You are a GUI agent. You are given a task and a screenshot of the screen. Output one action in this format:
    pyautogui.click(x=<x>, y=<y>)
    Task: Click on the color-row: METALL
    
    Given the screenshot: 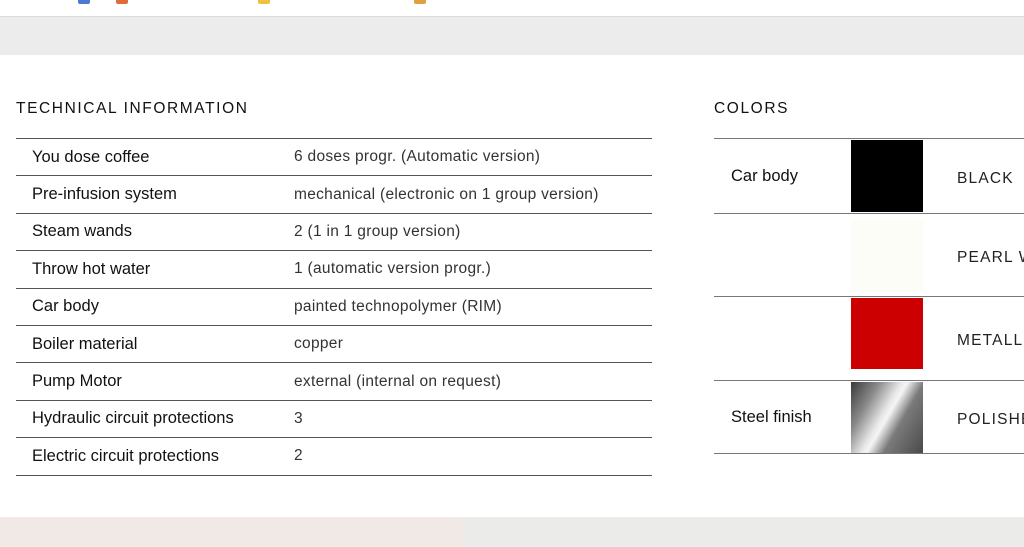 What is the action you would take?
    pyautogui.click(x=869, y=338)
    